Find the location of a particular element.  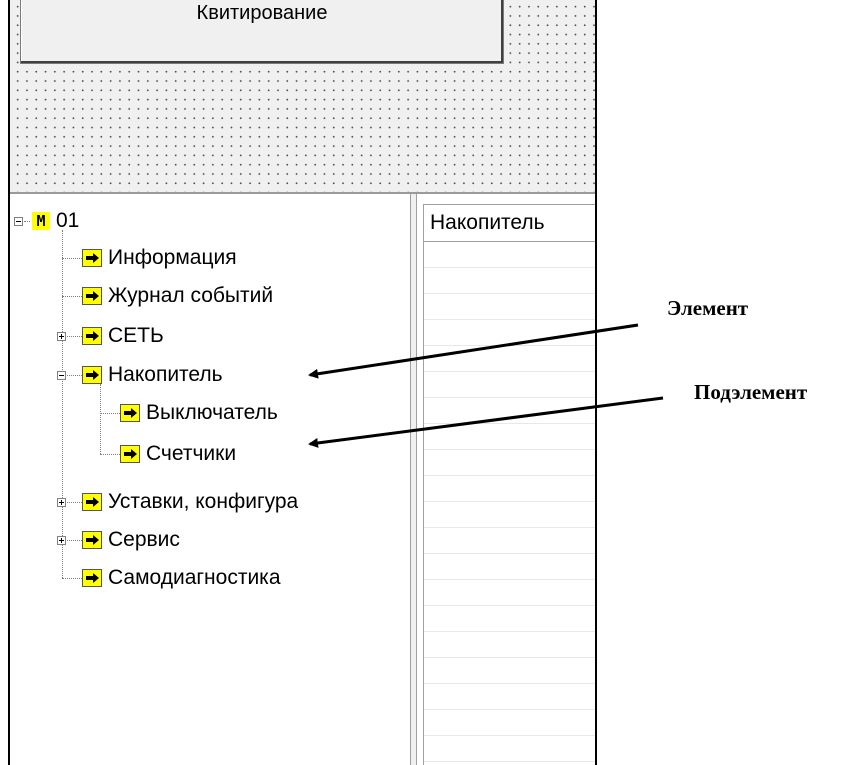

callout-arrow-element is located at coordinates (473, 351).